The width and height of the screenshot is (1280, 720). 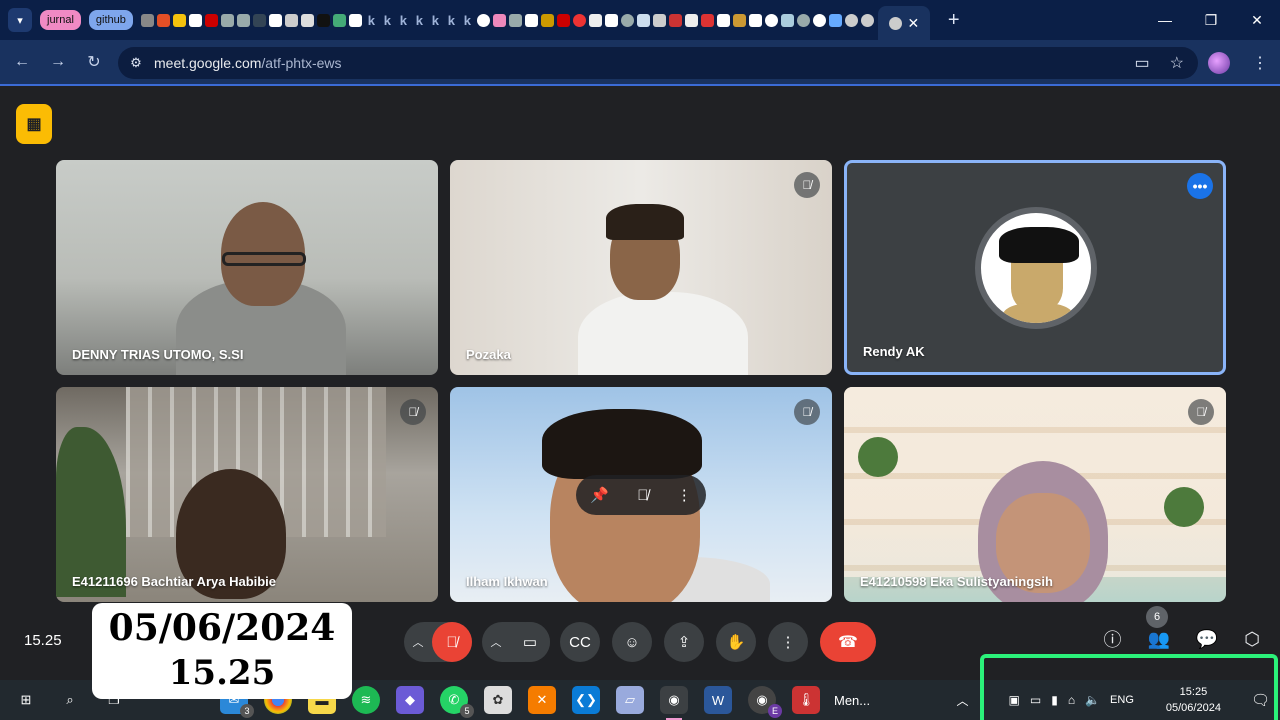 I want to click on audio-options-chevron-icon: ︿, so click(x=418, y=642).